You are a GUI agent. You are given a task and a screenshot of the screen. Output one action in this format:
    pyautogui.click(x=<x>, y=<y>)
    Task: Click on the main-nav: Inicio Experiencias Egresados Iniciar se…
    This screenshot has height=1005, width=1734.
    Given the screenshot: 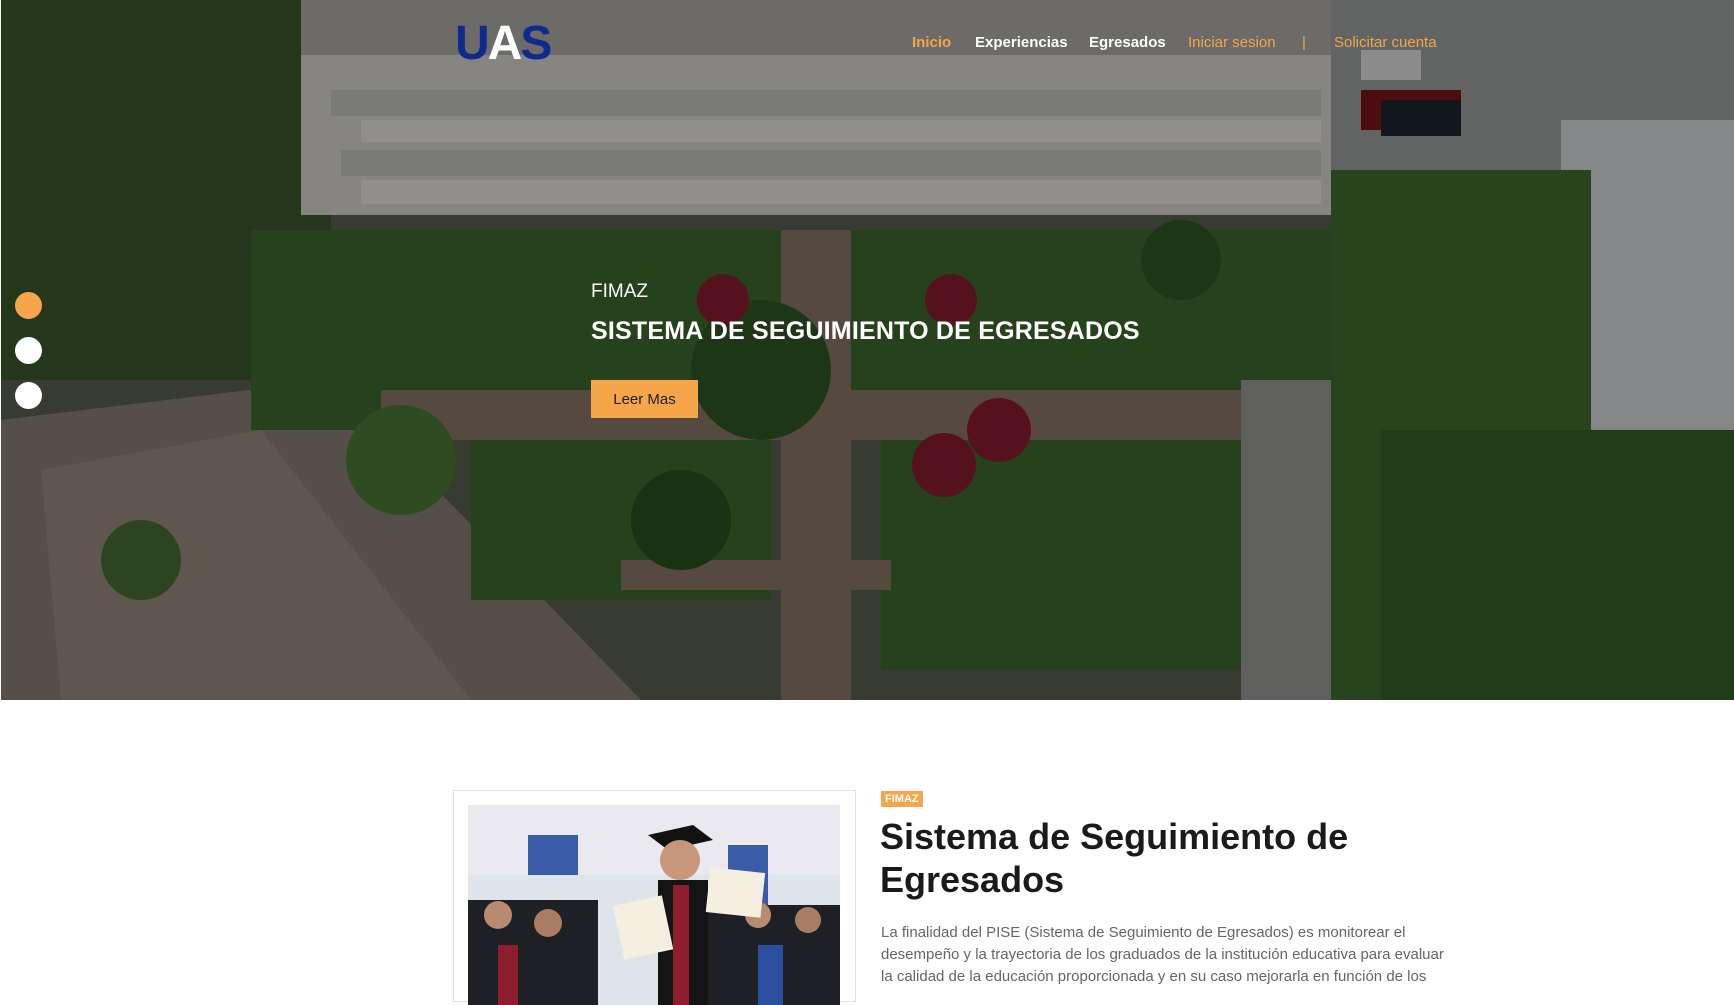 What is the action you would take?
    pyautogui.click(x=867, y=45)
    